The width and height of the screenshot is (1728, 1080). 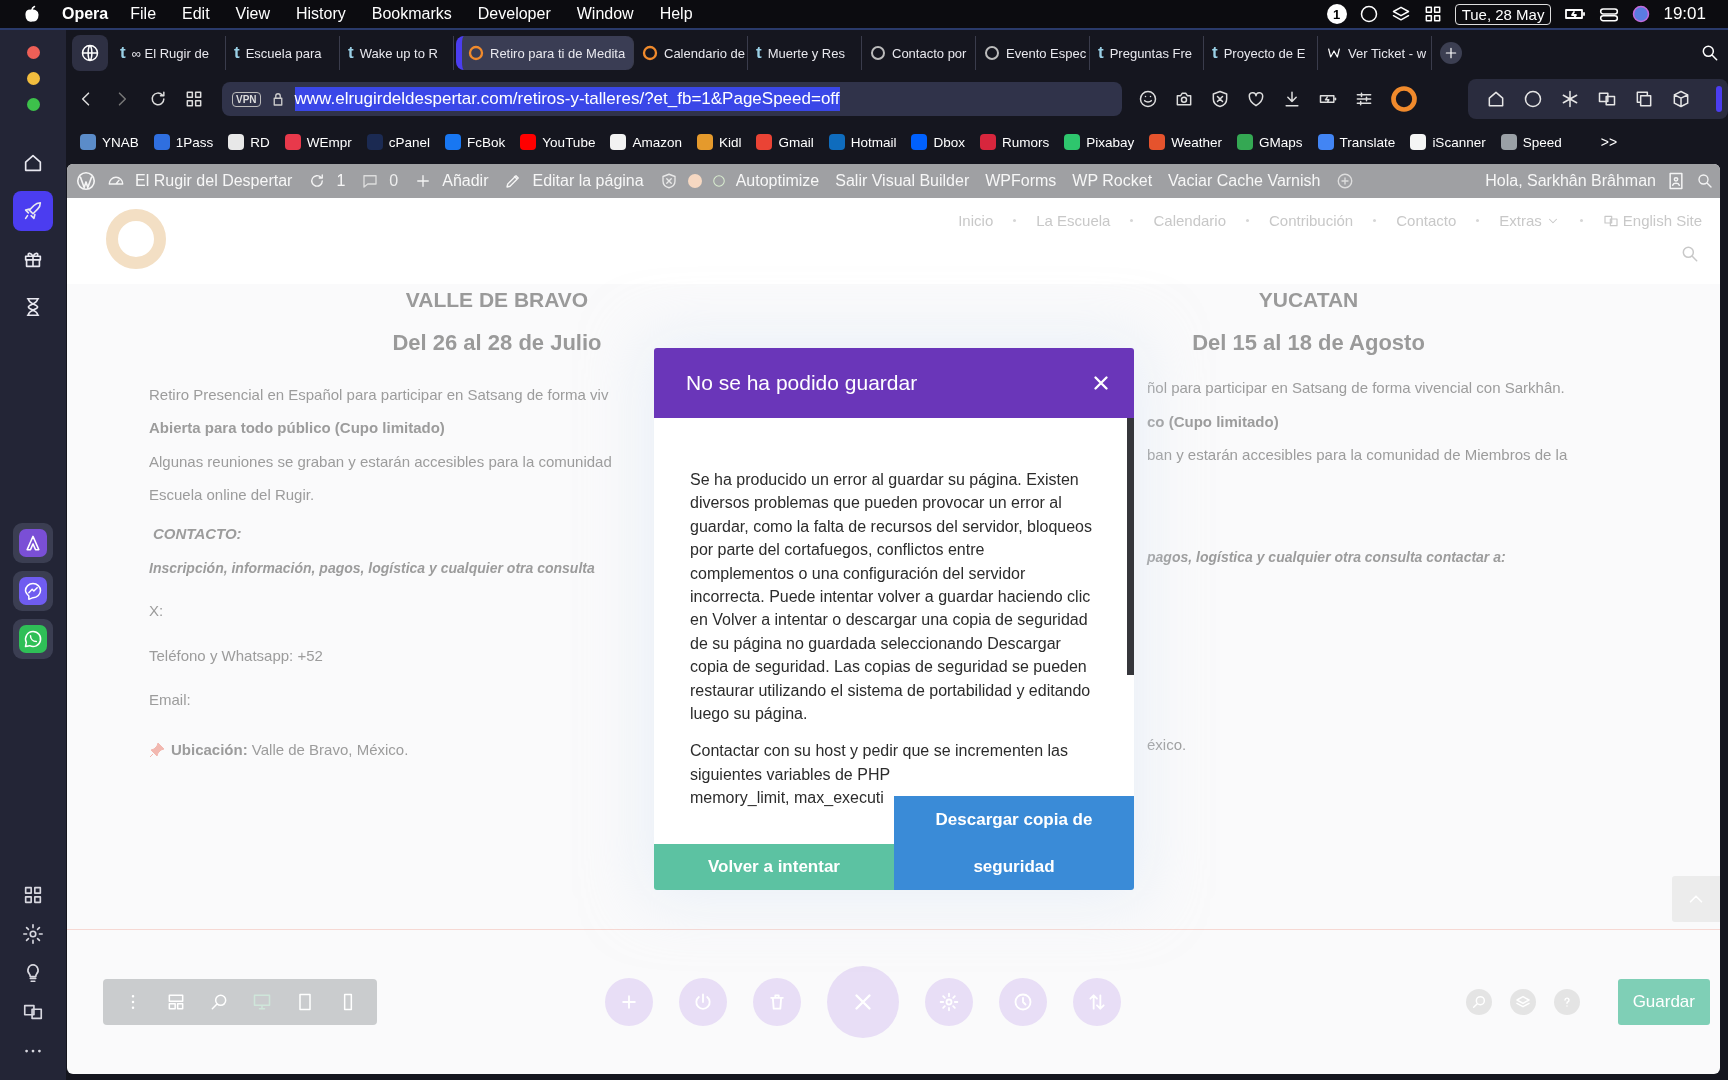 What do you see at coordinates (1496, 99) in the screenshot?
I see `home-icon` at bounding box center [1496, 99].